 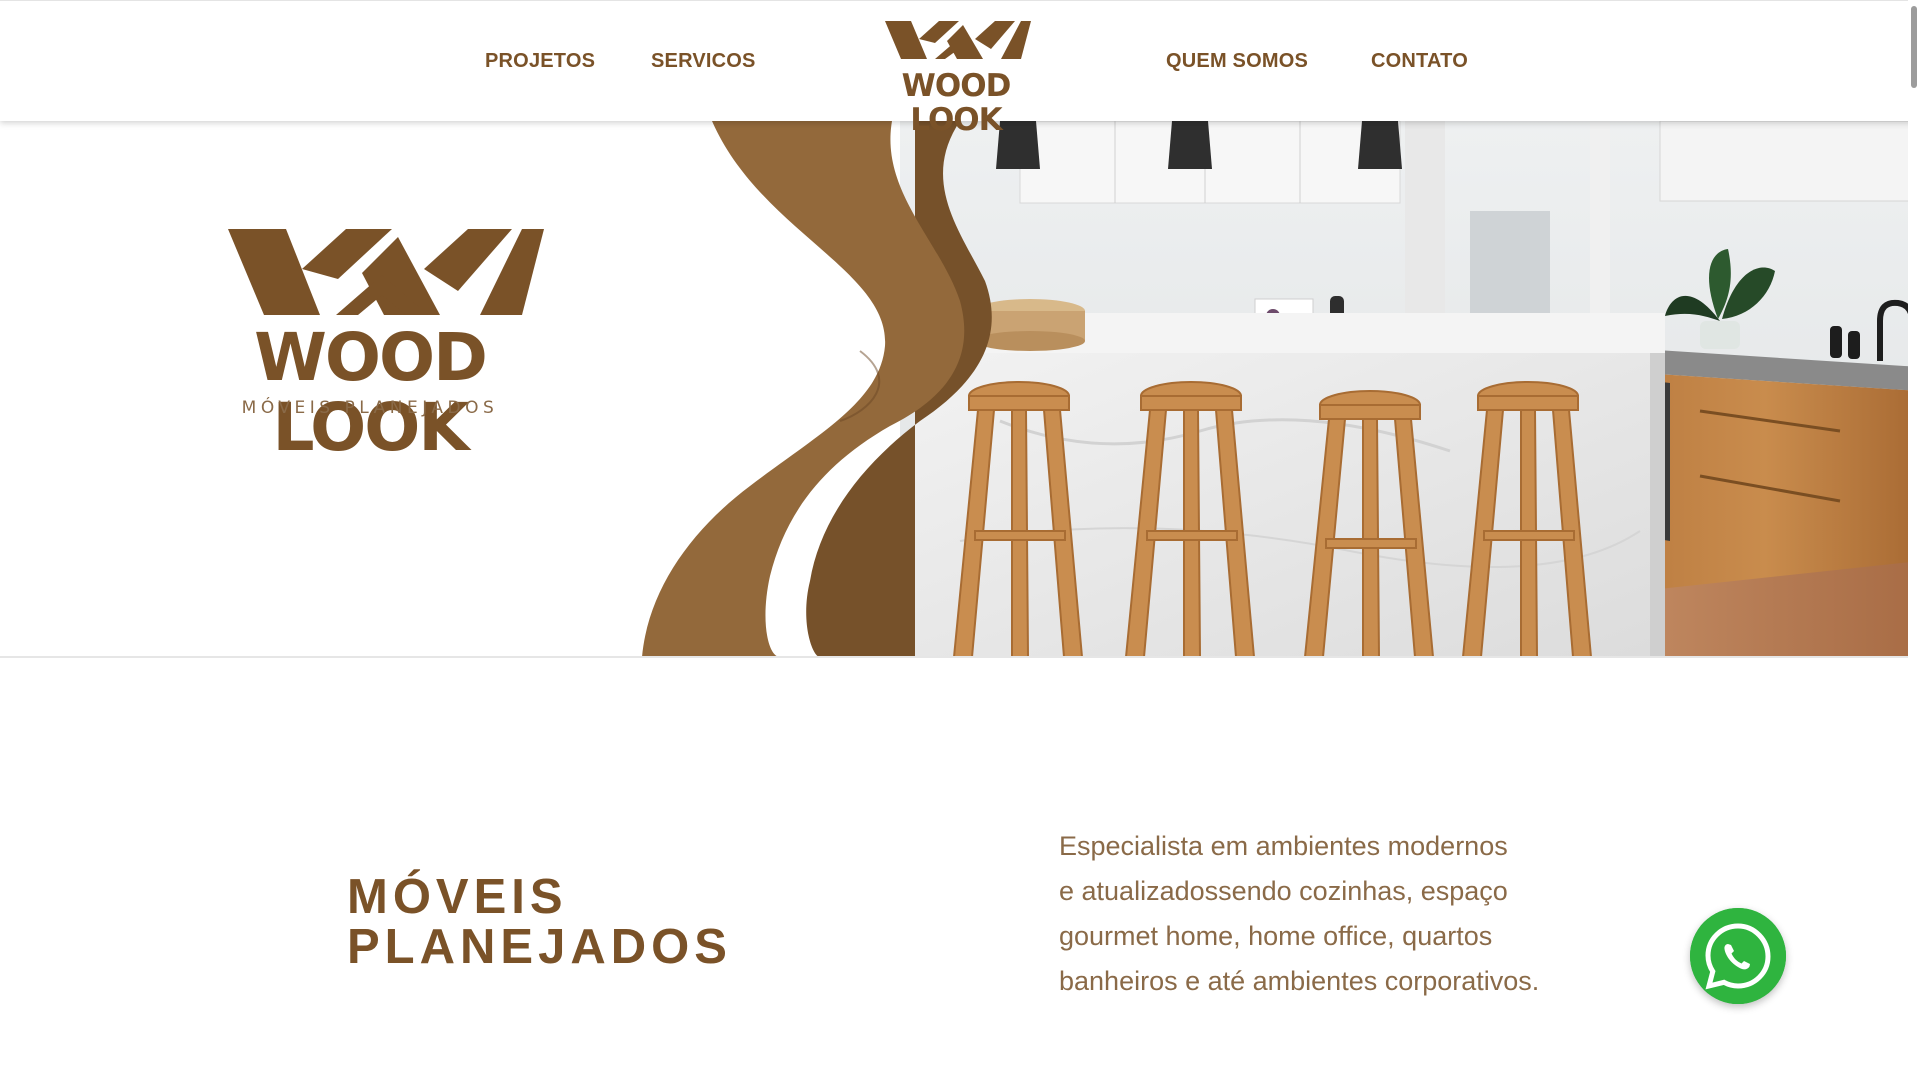 What do you see at coordinates (960, 657) in the screenshot?
I see `hero-divider` at bounding box center [960, 657].